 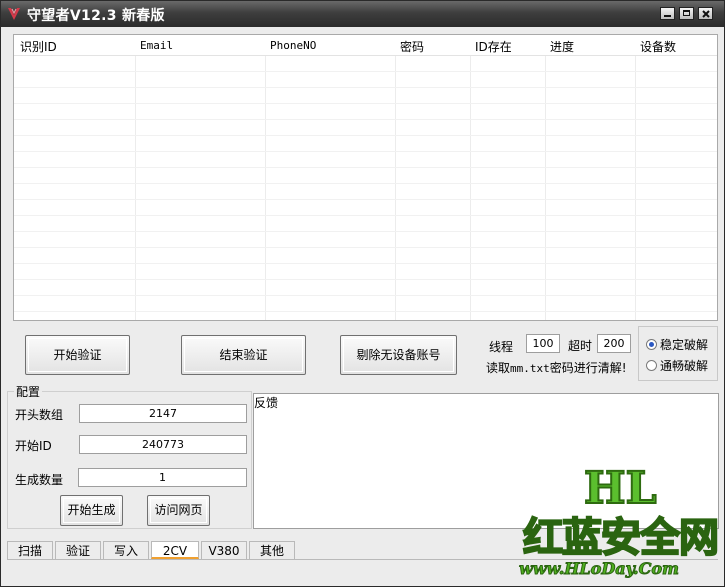 I want to click on timeout-label: 超时, so click(x=580, y=346).